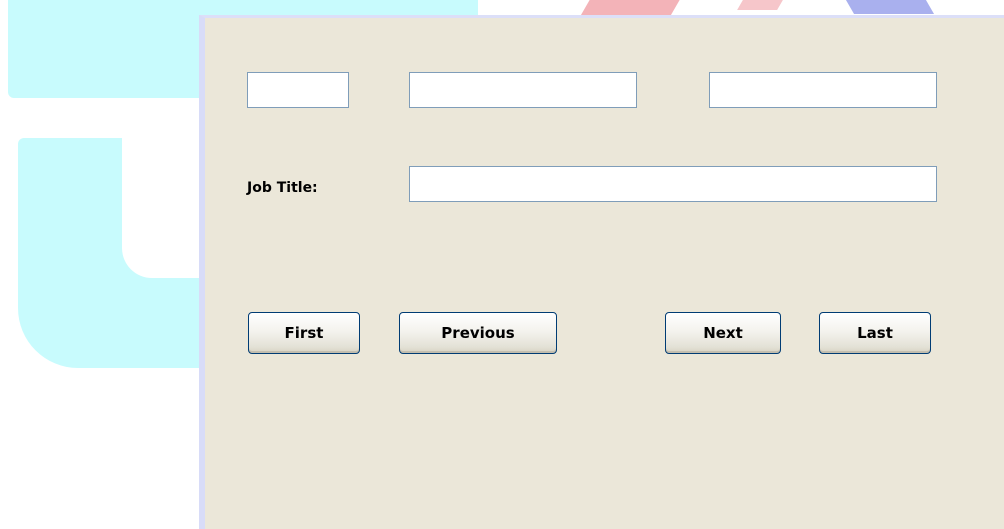 The width and height of the screenshot is (1004, 529). I want to click on first-record-button: First, so click(304, 333).